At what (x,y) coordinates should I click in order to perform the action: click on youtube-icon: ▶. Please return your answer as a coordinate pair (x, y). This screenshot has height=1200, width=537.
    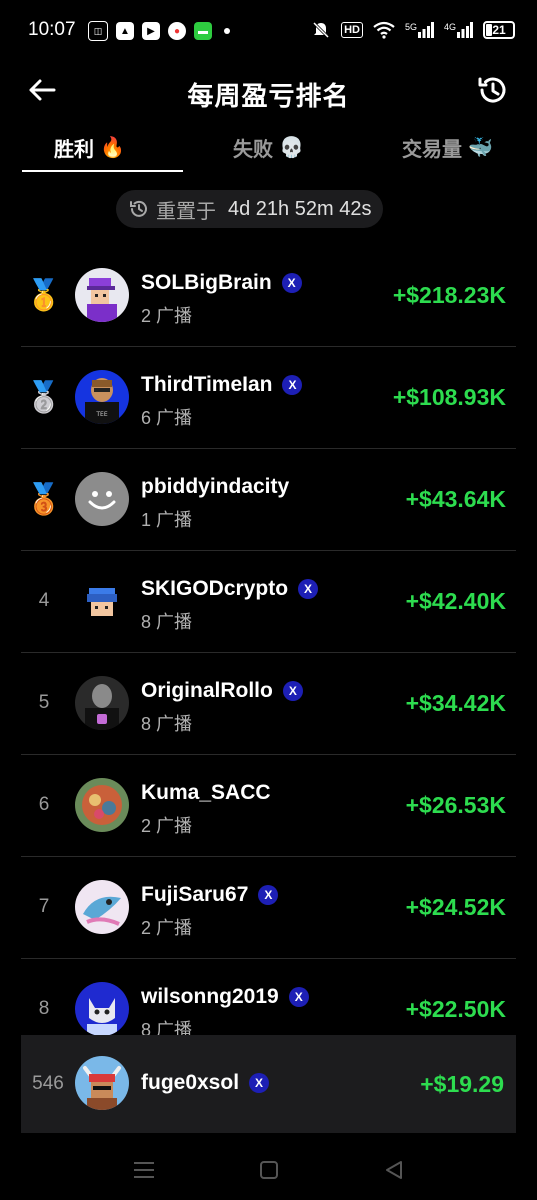
    Looking at the image, I should click on (151, 31).